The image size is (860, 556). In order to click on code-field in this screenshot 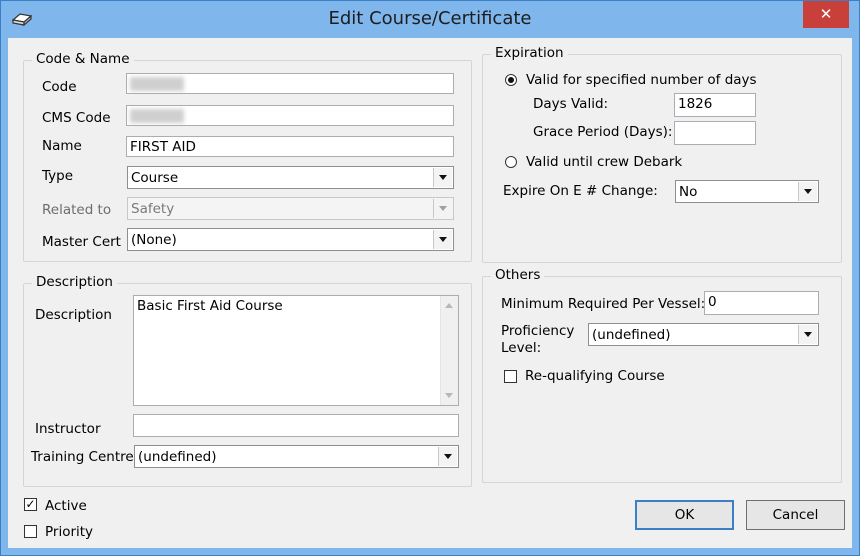, I will do `click(290, 83)`.